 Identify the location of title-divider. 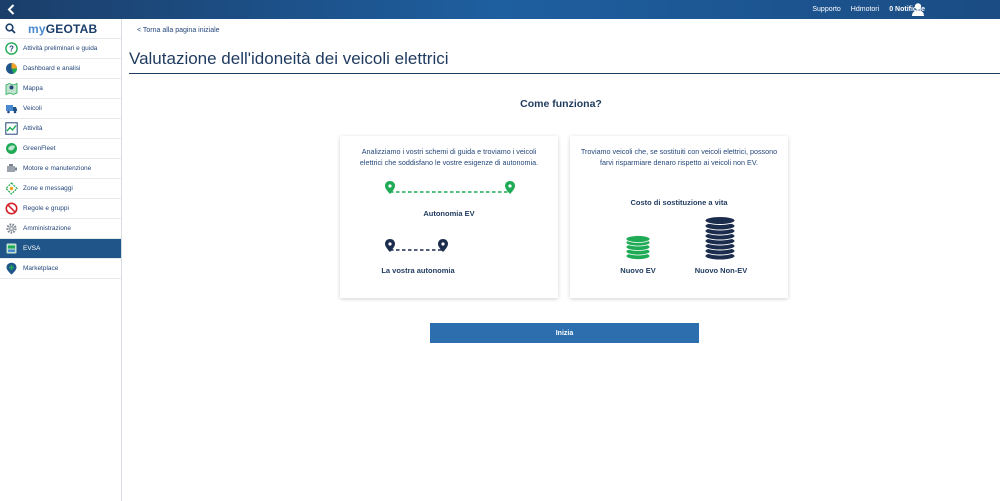
(564, 73).